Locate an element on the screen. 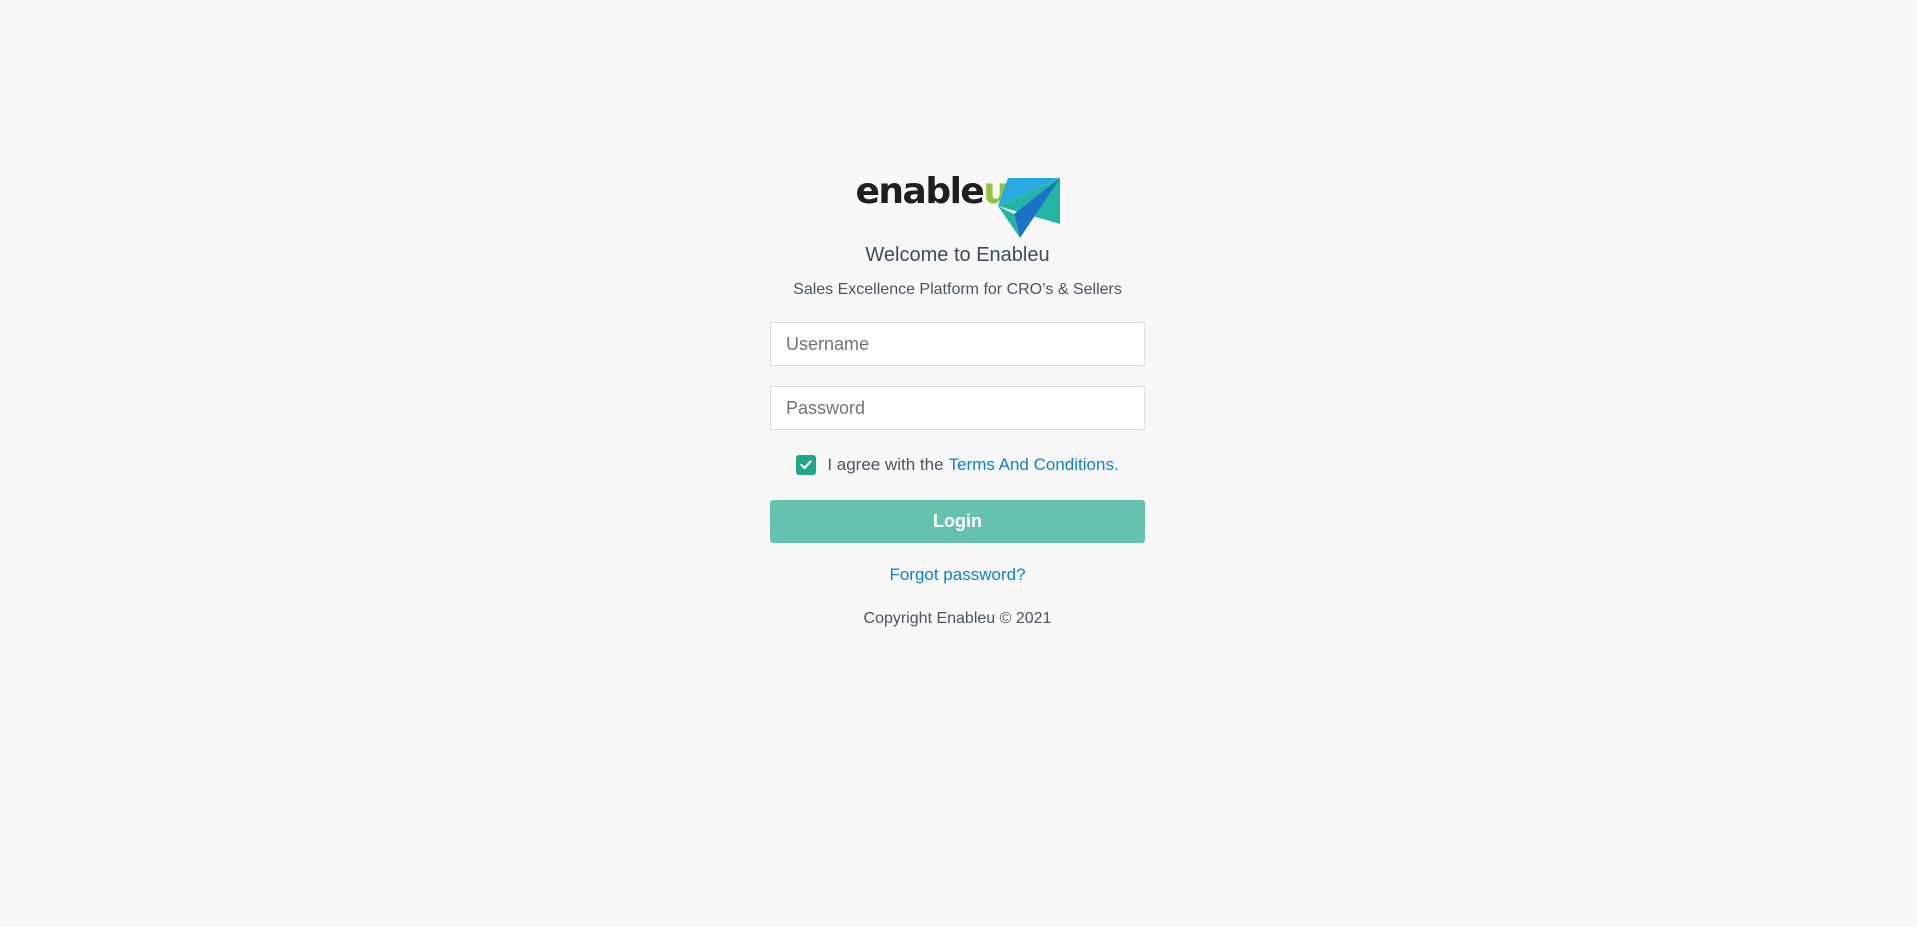  agree-label: I agree with the is located at coordinates (885, 464).